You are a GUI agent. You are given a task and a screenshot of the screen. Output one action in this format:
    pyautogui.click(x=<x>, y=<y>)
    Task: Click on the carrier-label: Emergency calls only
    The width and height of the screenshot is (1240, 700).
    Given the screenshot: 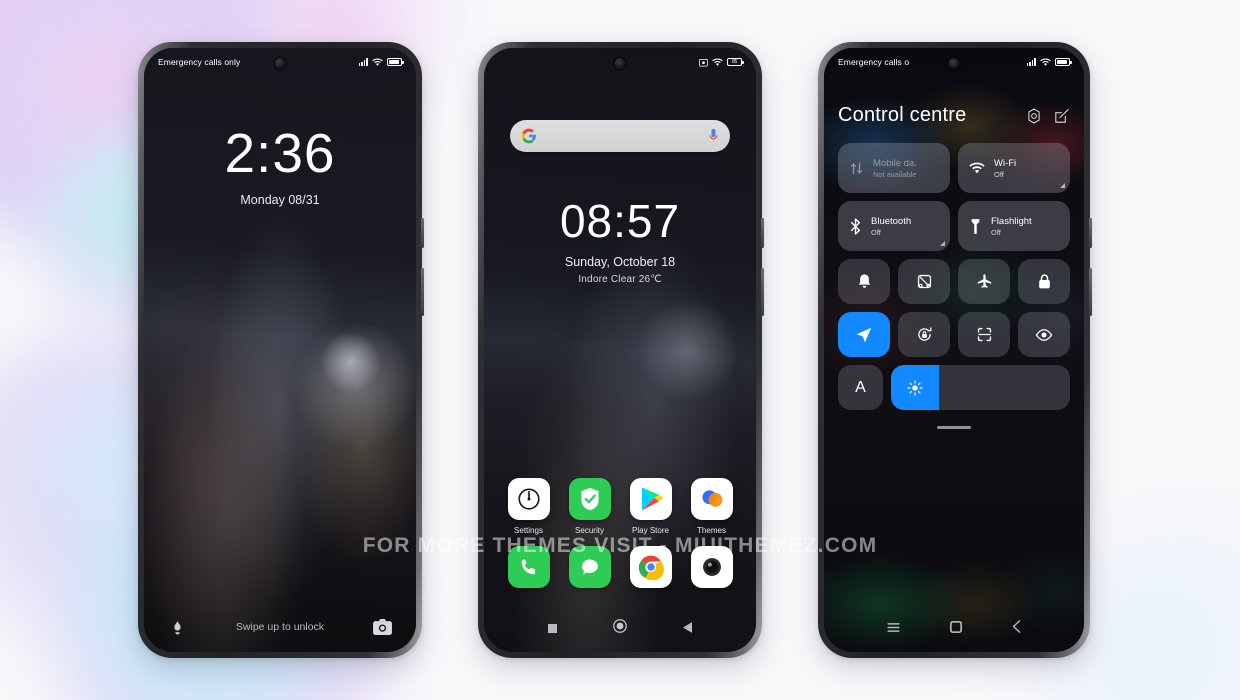 What is the action you would take?
    pyautogui.click(x=199, y=62)
    